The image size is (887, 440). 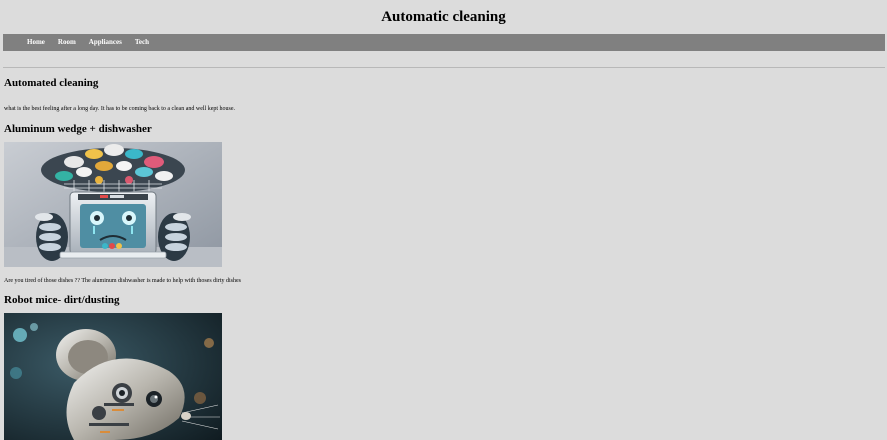 What do you see at coordinates (67, 42) in the screenshot?
I see `nav-link-room: Room` at bounding box center [67, 42].